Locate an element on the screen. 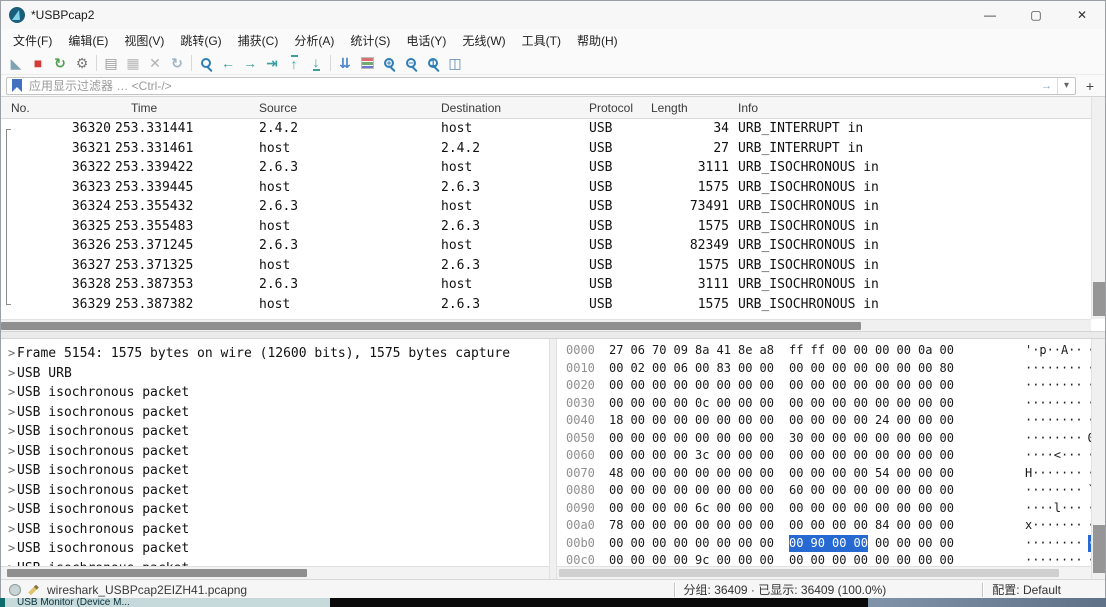  hex-byte: 84 is located at coordinates (882, 526).